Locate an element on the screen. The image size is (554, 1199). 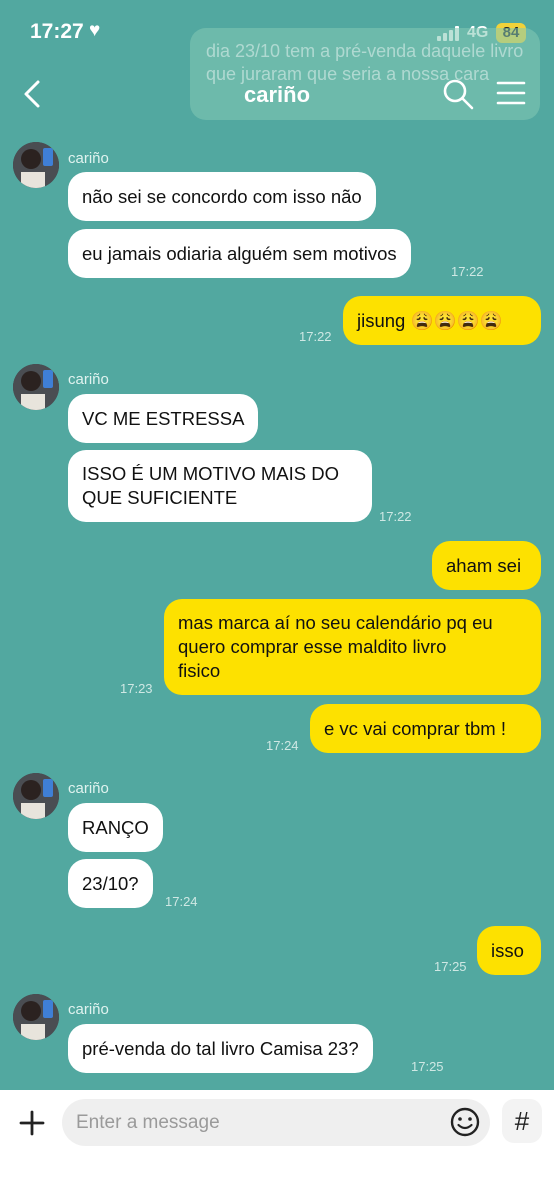
message-text-line: fisico is located at coordinates (199, 670).